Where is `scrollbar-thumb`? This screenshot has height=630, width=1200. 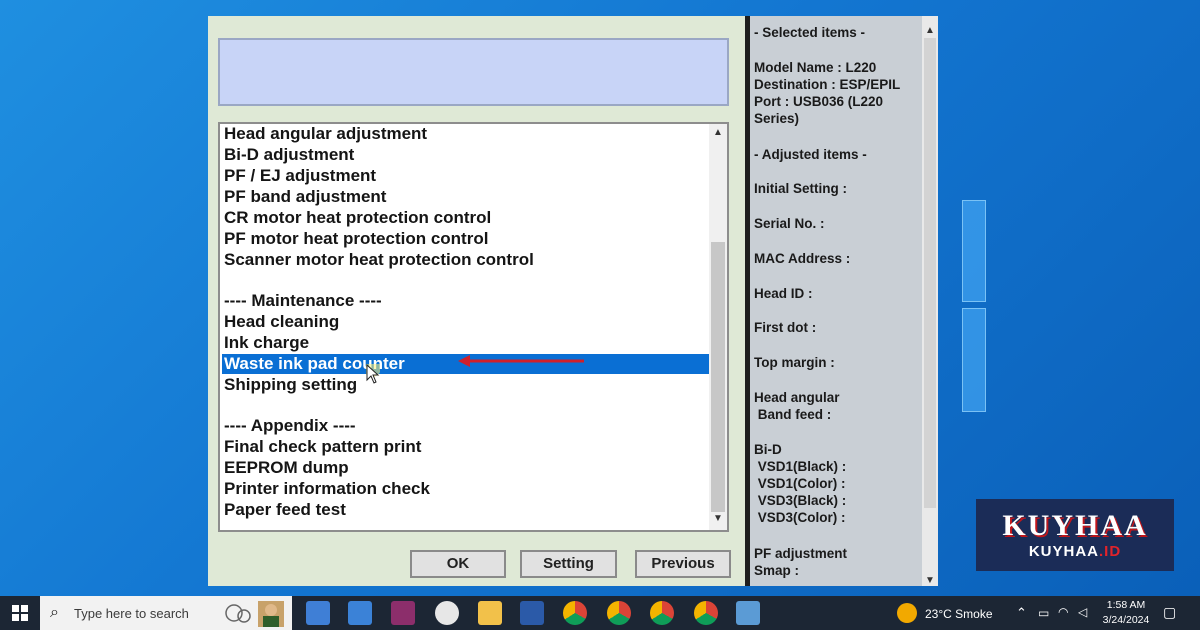 scrollbar-thumb is located at coordinates (718, 377).